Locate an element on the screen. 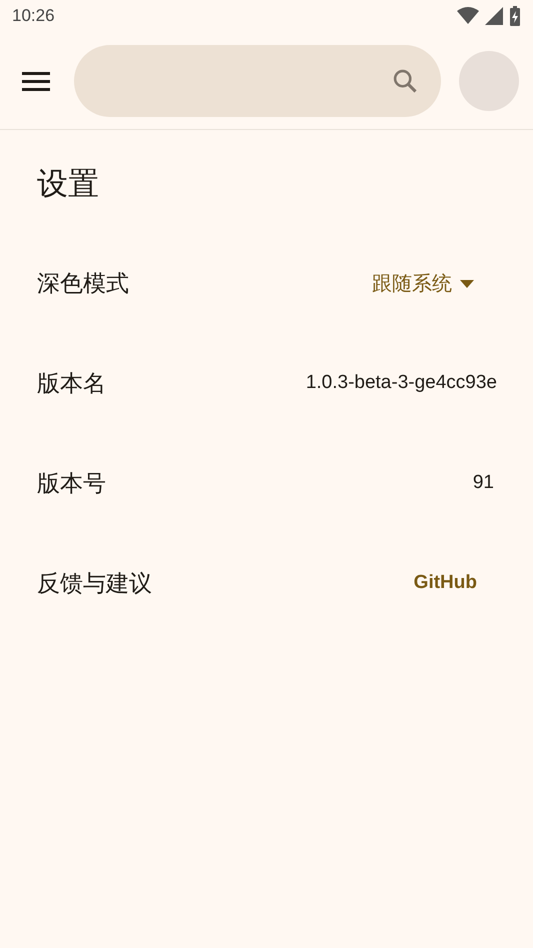 The image size is (533, 948). setting-label: 版本名 is located at coordinates (71, 383).